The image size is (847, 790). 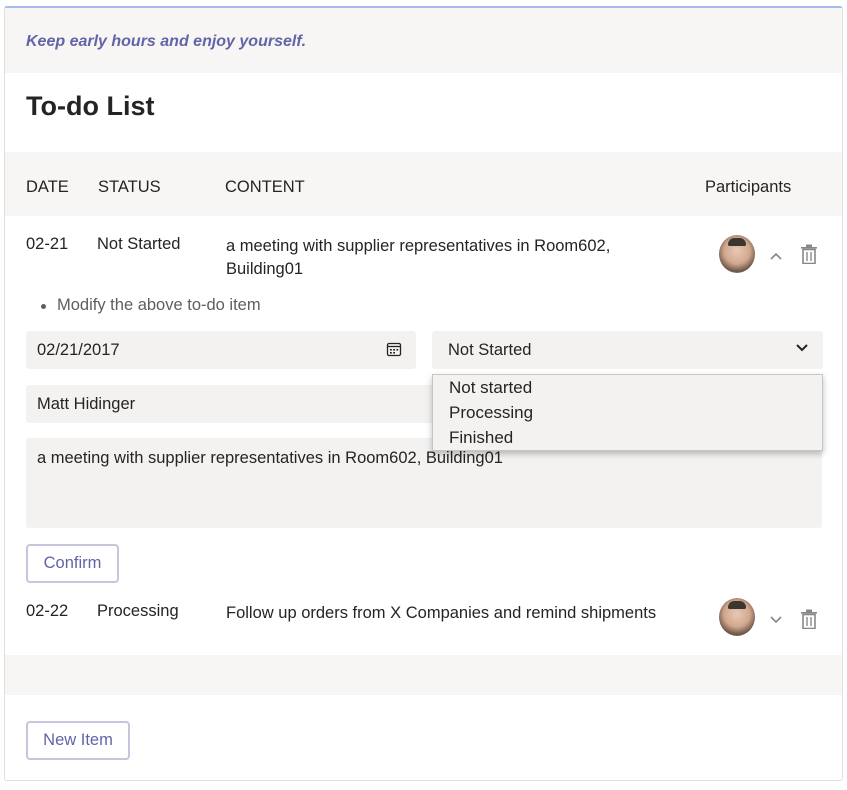 What do you see at coordinates (47, 187) in the screenshot?
I see `column-header-date: DATE` at bounding box center [47, 187].